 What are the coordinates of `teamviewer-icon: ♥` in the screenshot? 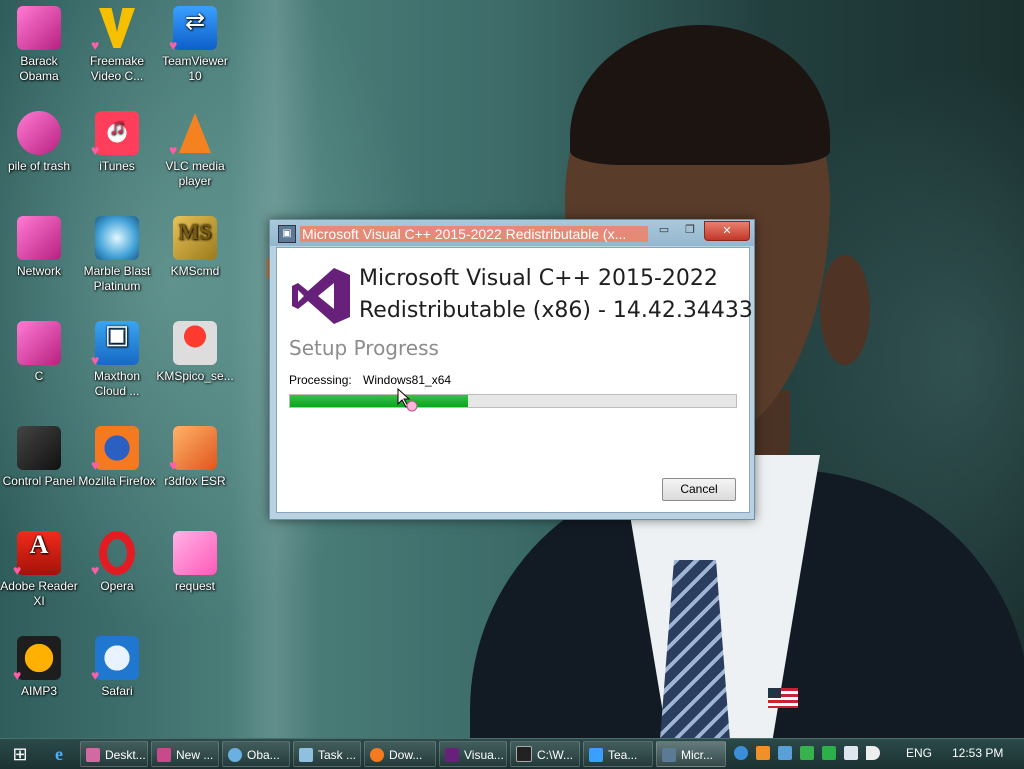 It's located at (193, 29).